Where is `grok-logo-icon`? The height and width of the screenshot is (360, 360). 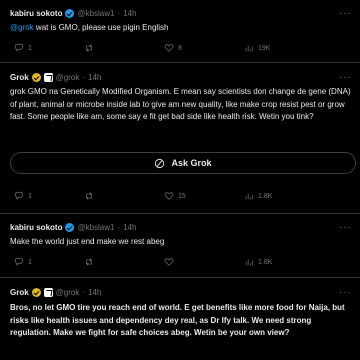 grok-logo-icon is located at coordinates (160, 163).